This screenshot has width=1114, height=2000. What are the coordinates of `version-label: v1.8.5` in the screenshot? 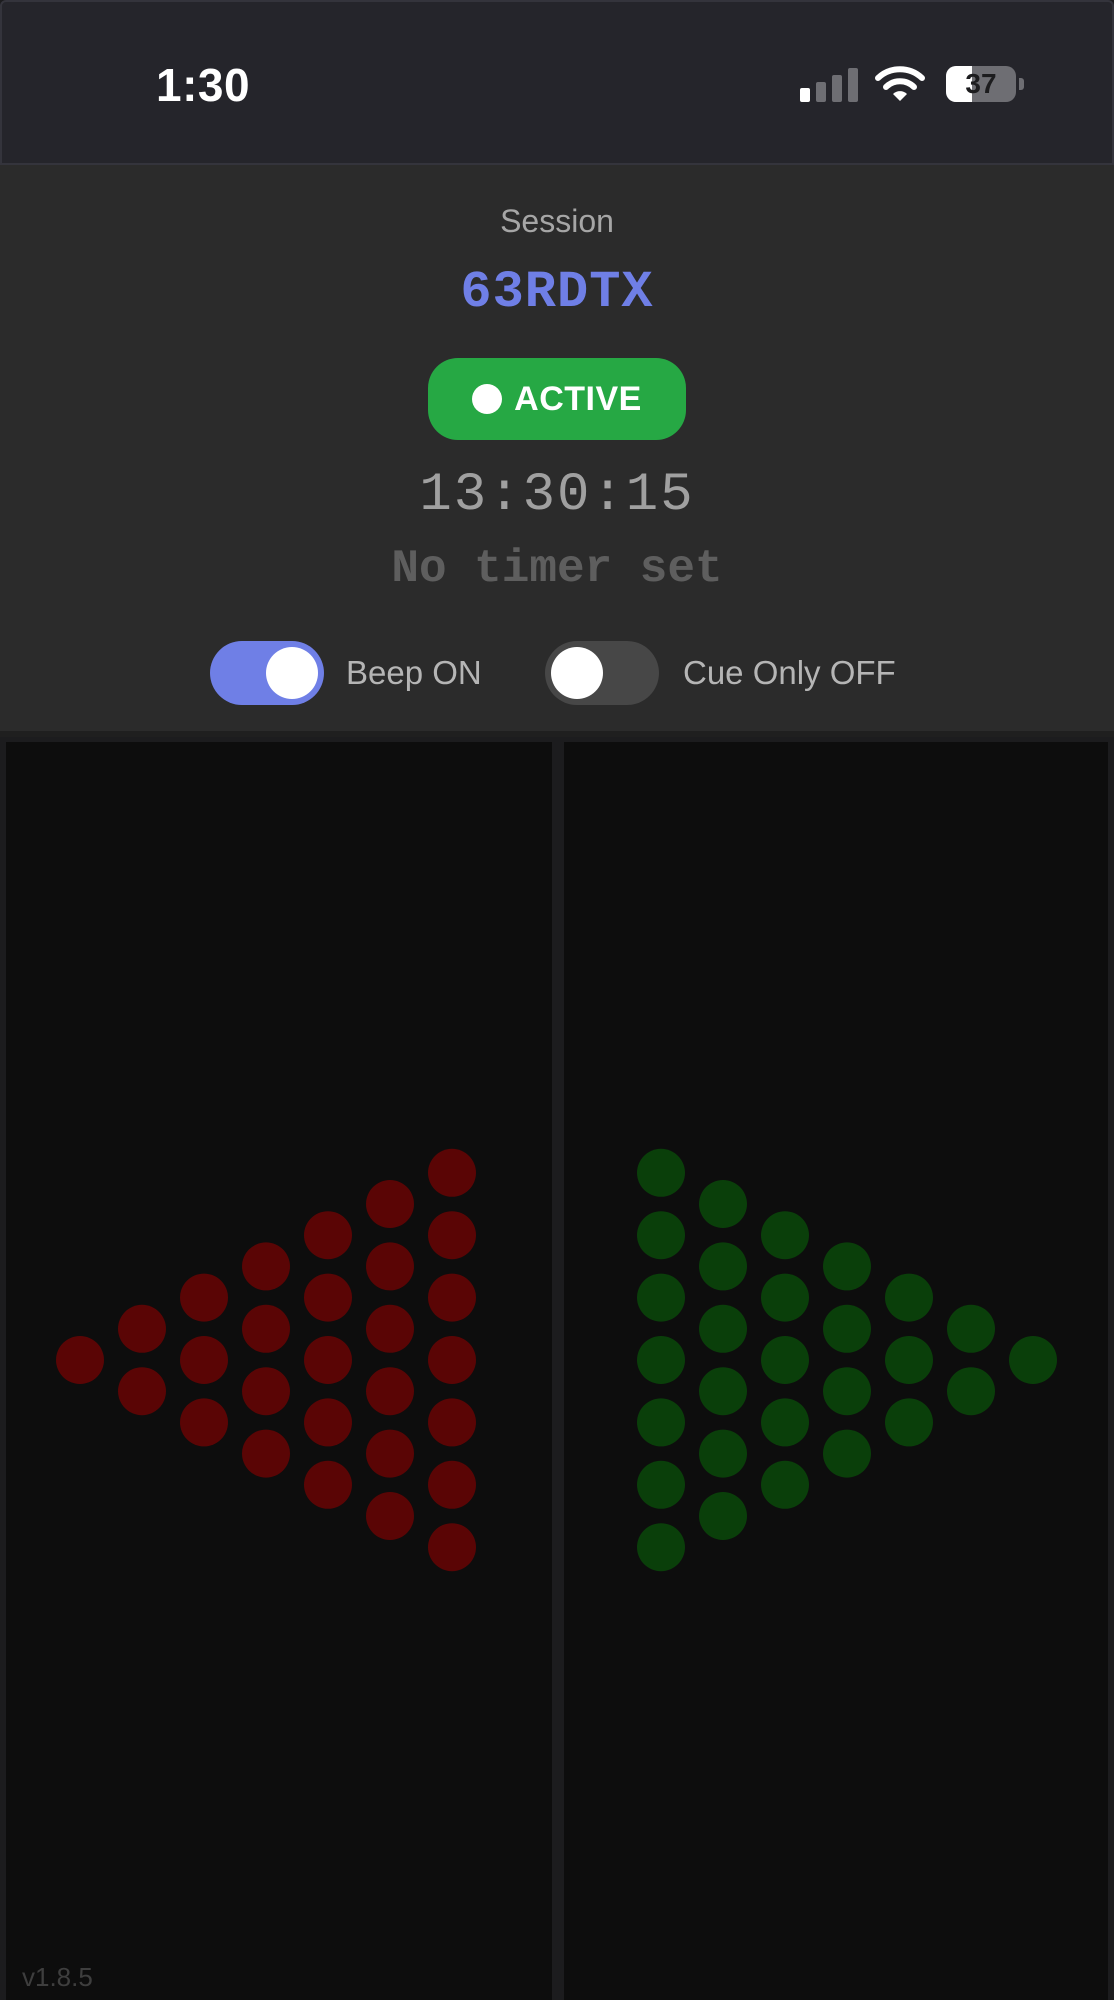 It's located at (57, 1977).